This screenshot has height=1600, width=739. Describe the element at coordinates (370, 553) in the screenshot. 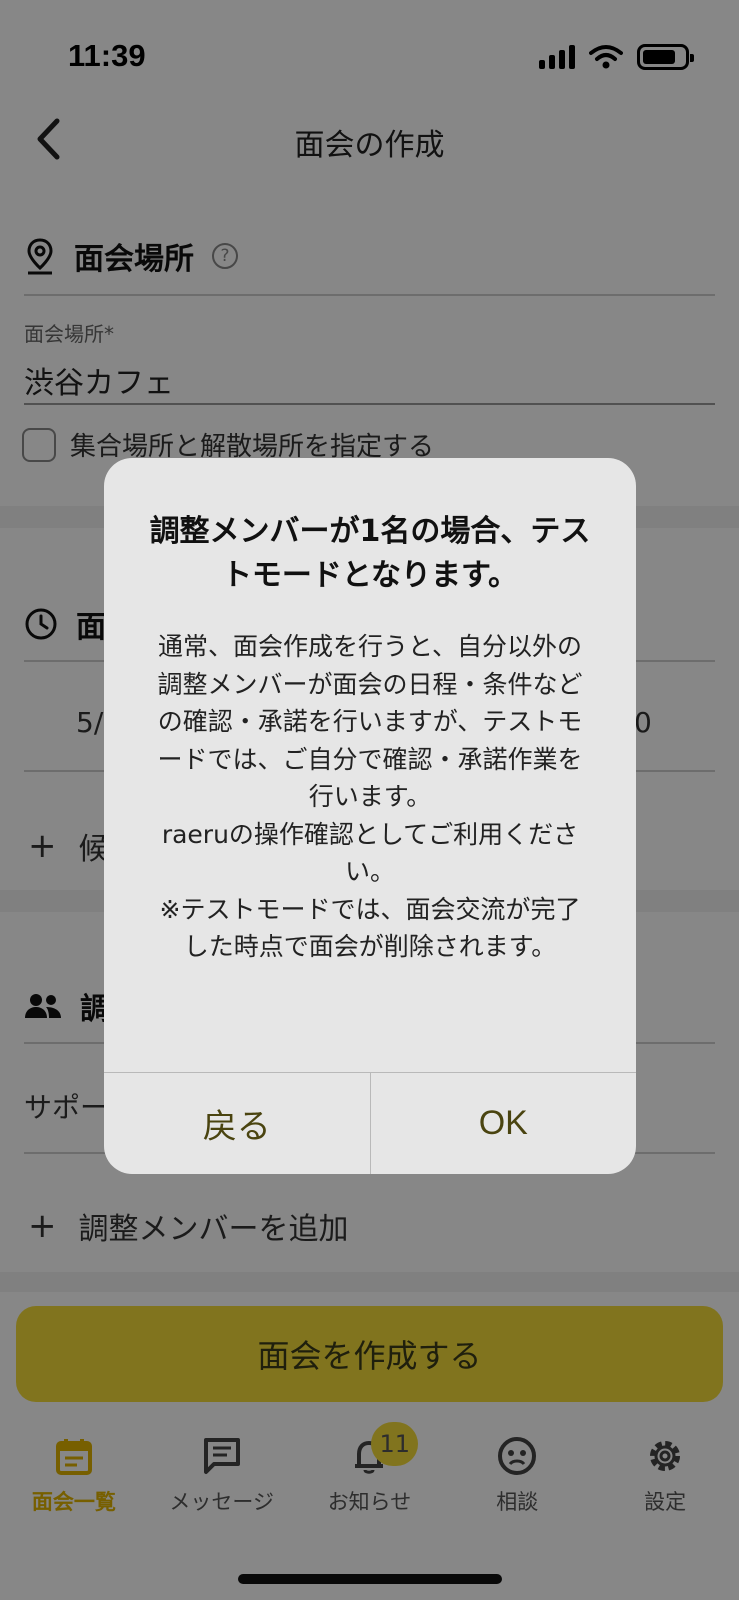

I see `dialog-title: 調整メンバーが1名の場合、テストモードとなります。` at that location.